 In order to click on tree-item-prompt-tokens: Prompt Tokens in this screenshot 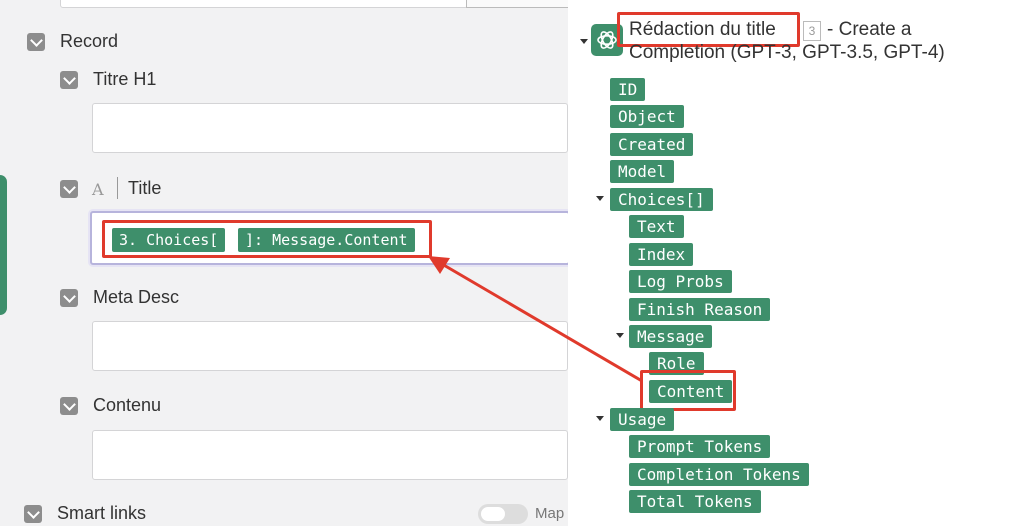, I will do `click(700, 446)`.